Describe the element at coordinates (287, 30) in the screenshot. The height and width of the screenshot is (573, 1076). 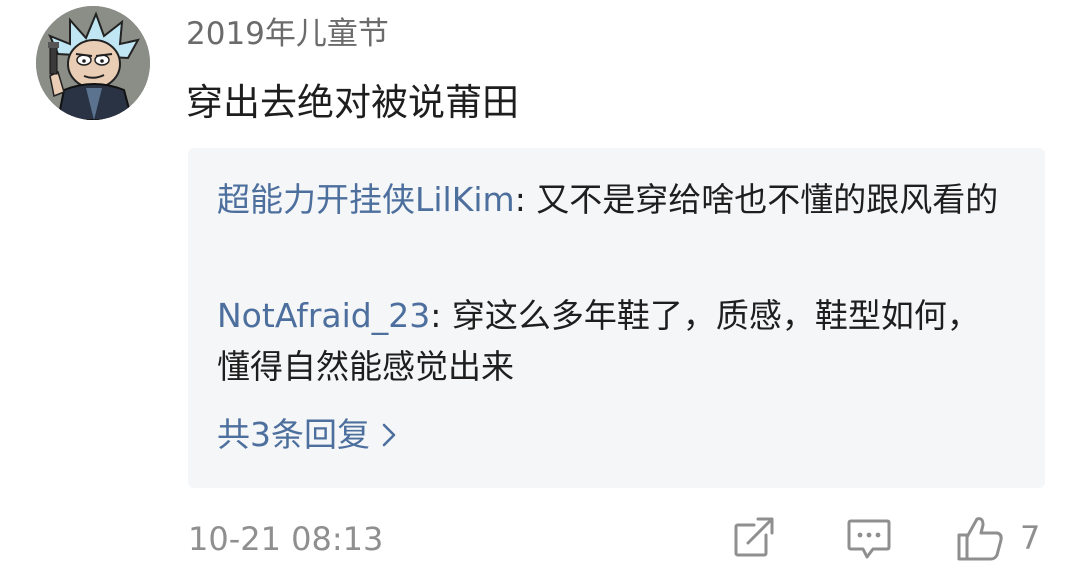
I see `comment-username: 2019年儿童节` at that location.